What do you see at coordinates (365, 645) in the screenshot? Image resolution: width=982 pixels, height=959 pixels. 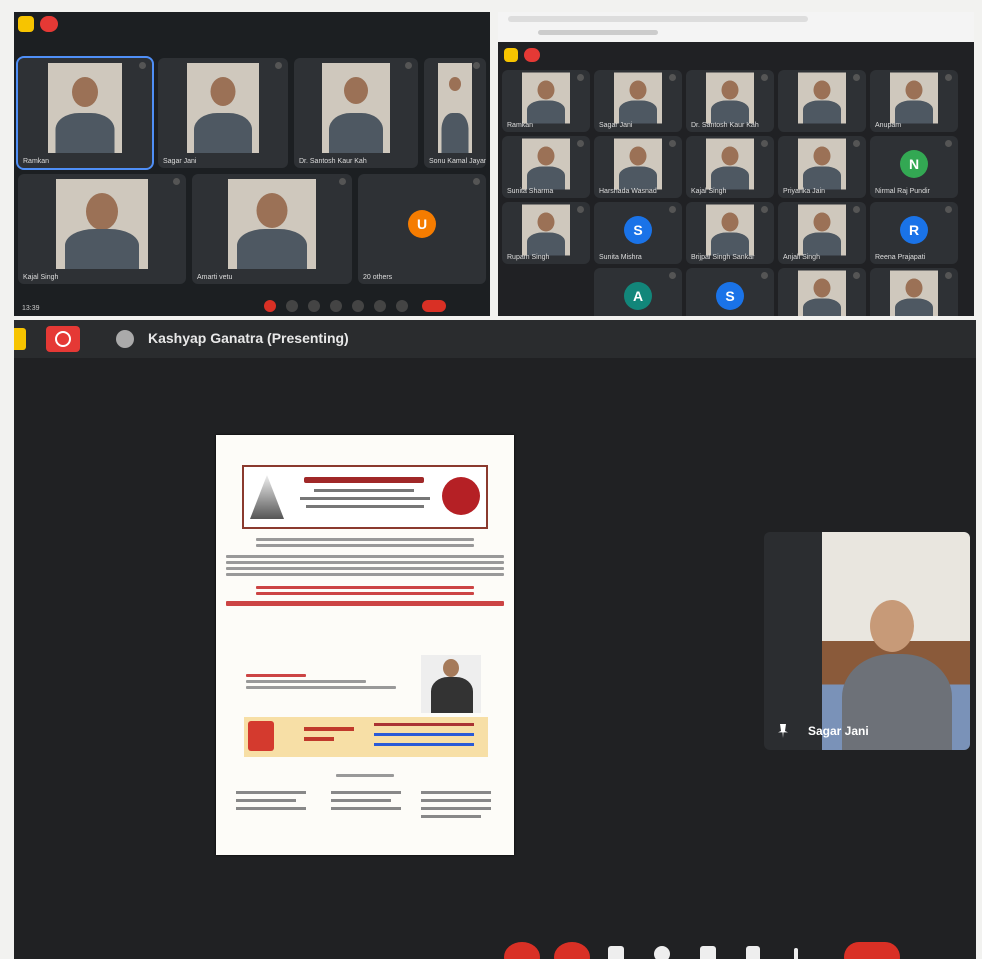 I see `shared-flyer` at bounding box center [365, 645].